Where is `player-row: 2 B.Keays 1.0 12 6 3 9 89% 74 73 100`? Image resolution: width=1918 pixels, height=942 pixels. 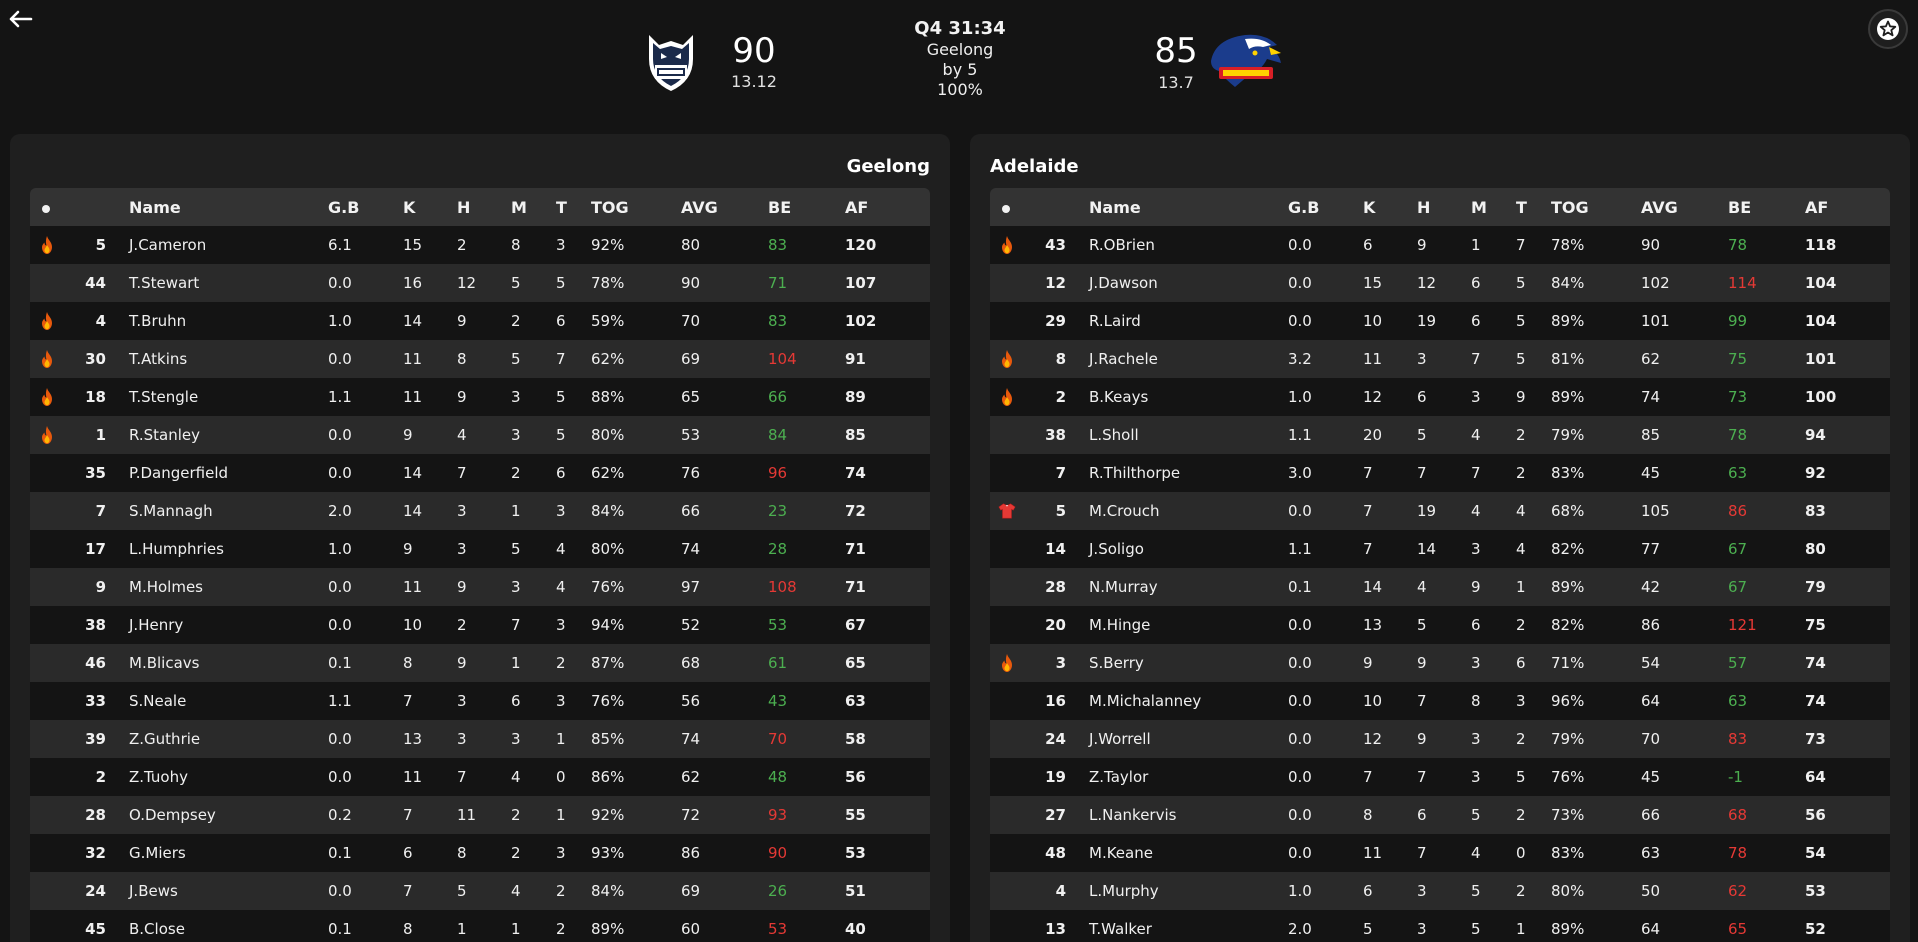
player-row: 2 B.Keays 1.0 12 6 3 9 89% 74 73 100 is located at coordinates (1440, 397).